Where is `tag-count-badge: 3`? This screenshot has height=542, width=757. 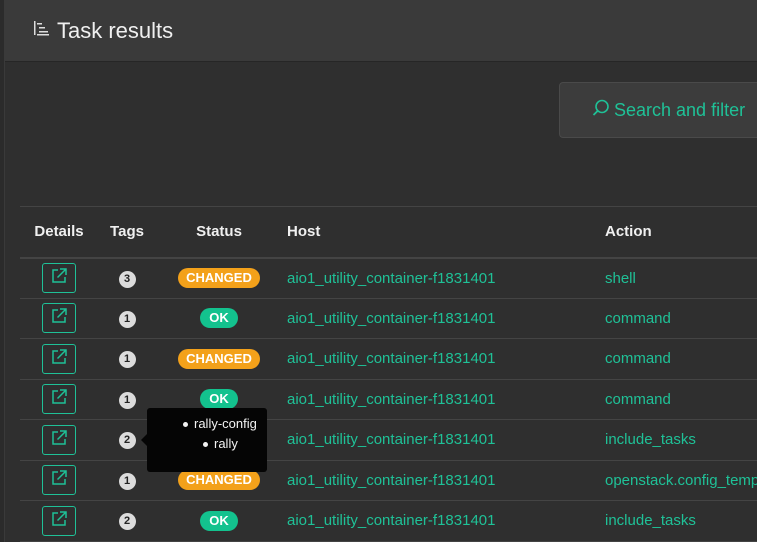
tag-count-badge: 3 is located at coordinates (127, 279).